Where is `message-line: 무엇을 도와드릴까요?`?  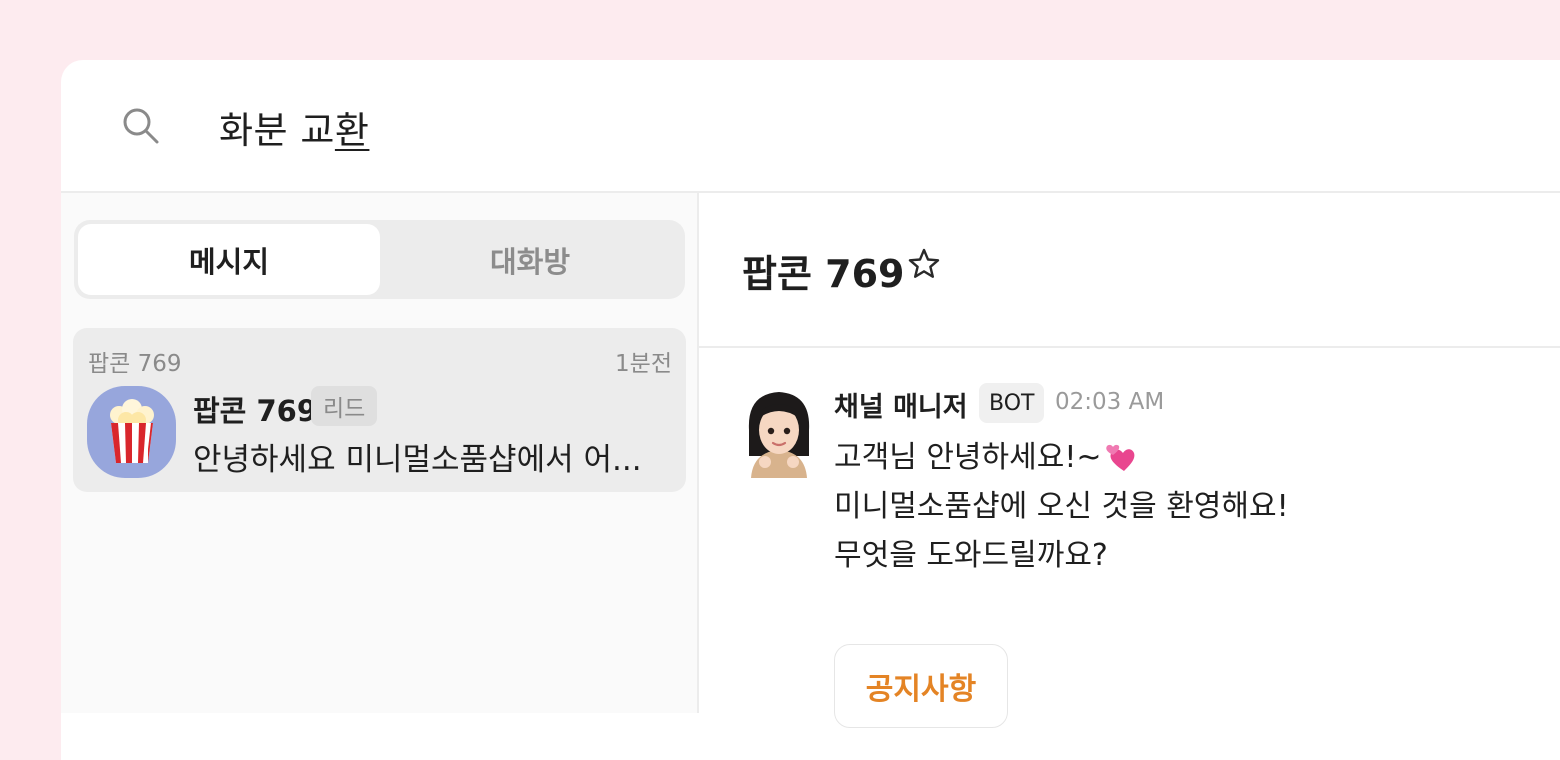 message-line: 무엇을 도와드릴까요? is located at coordinates (971, 555).